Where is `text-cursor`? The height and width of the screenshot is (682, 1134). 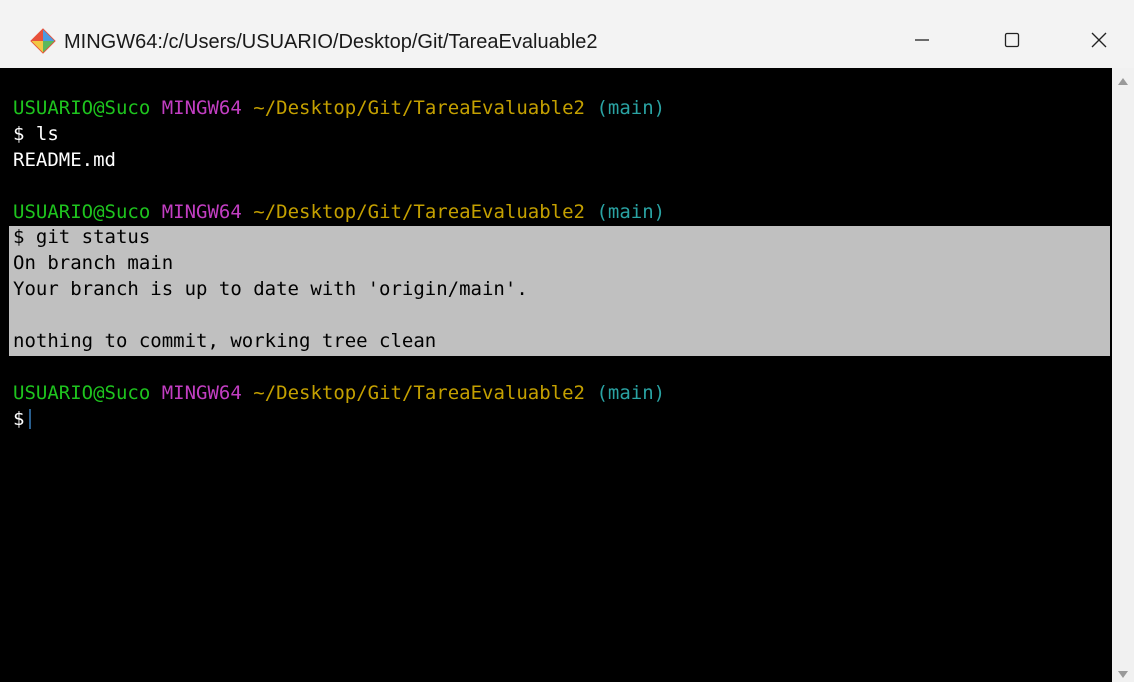 text-cursor is located at coordinates (30, 419).